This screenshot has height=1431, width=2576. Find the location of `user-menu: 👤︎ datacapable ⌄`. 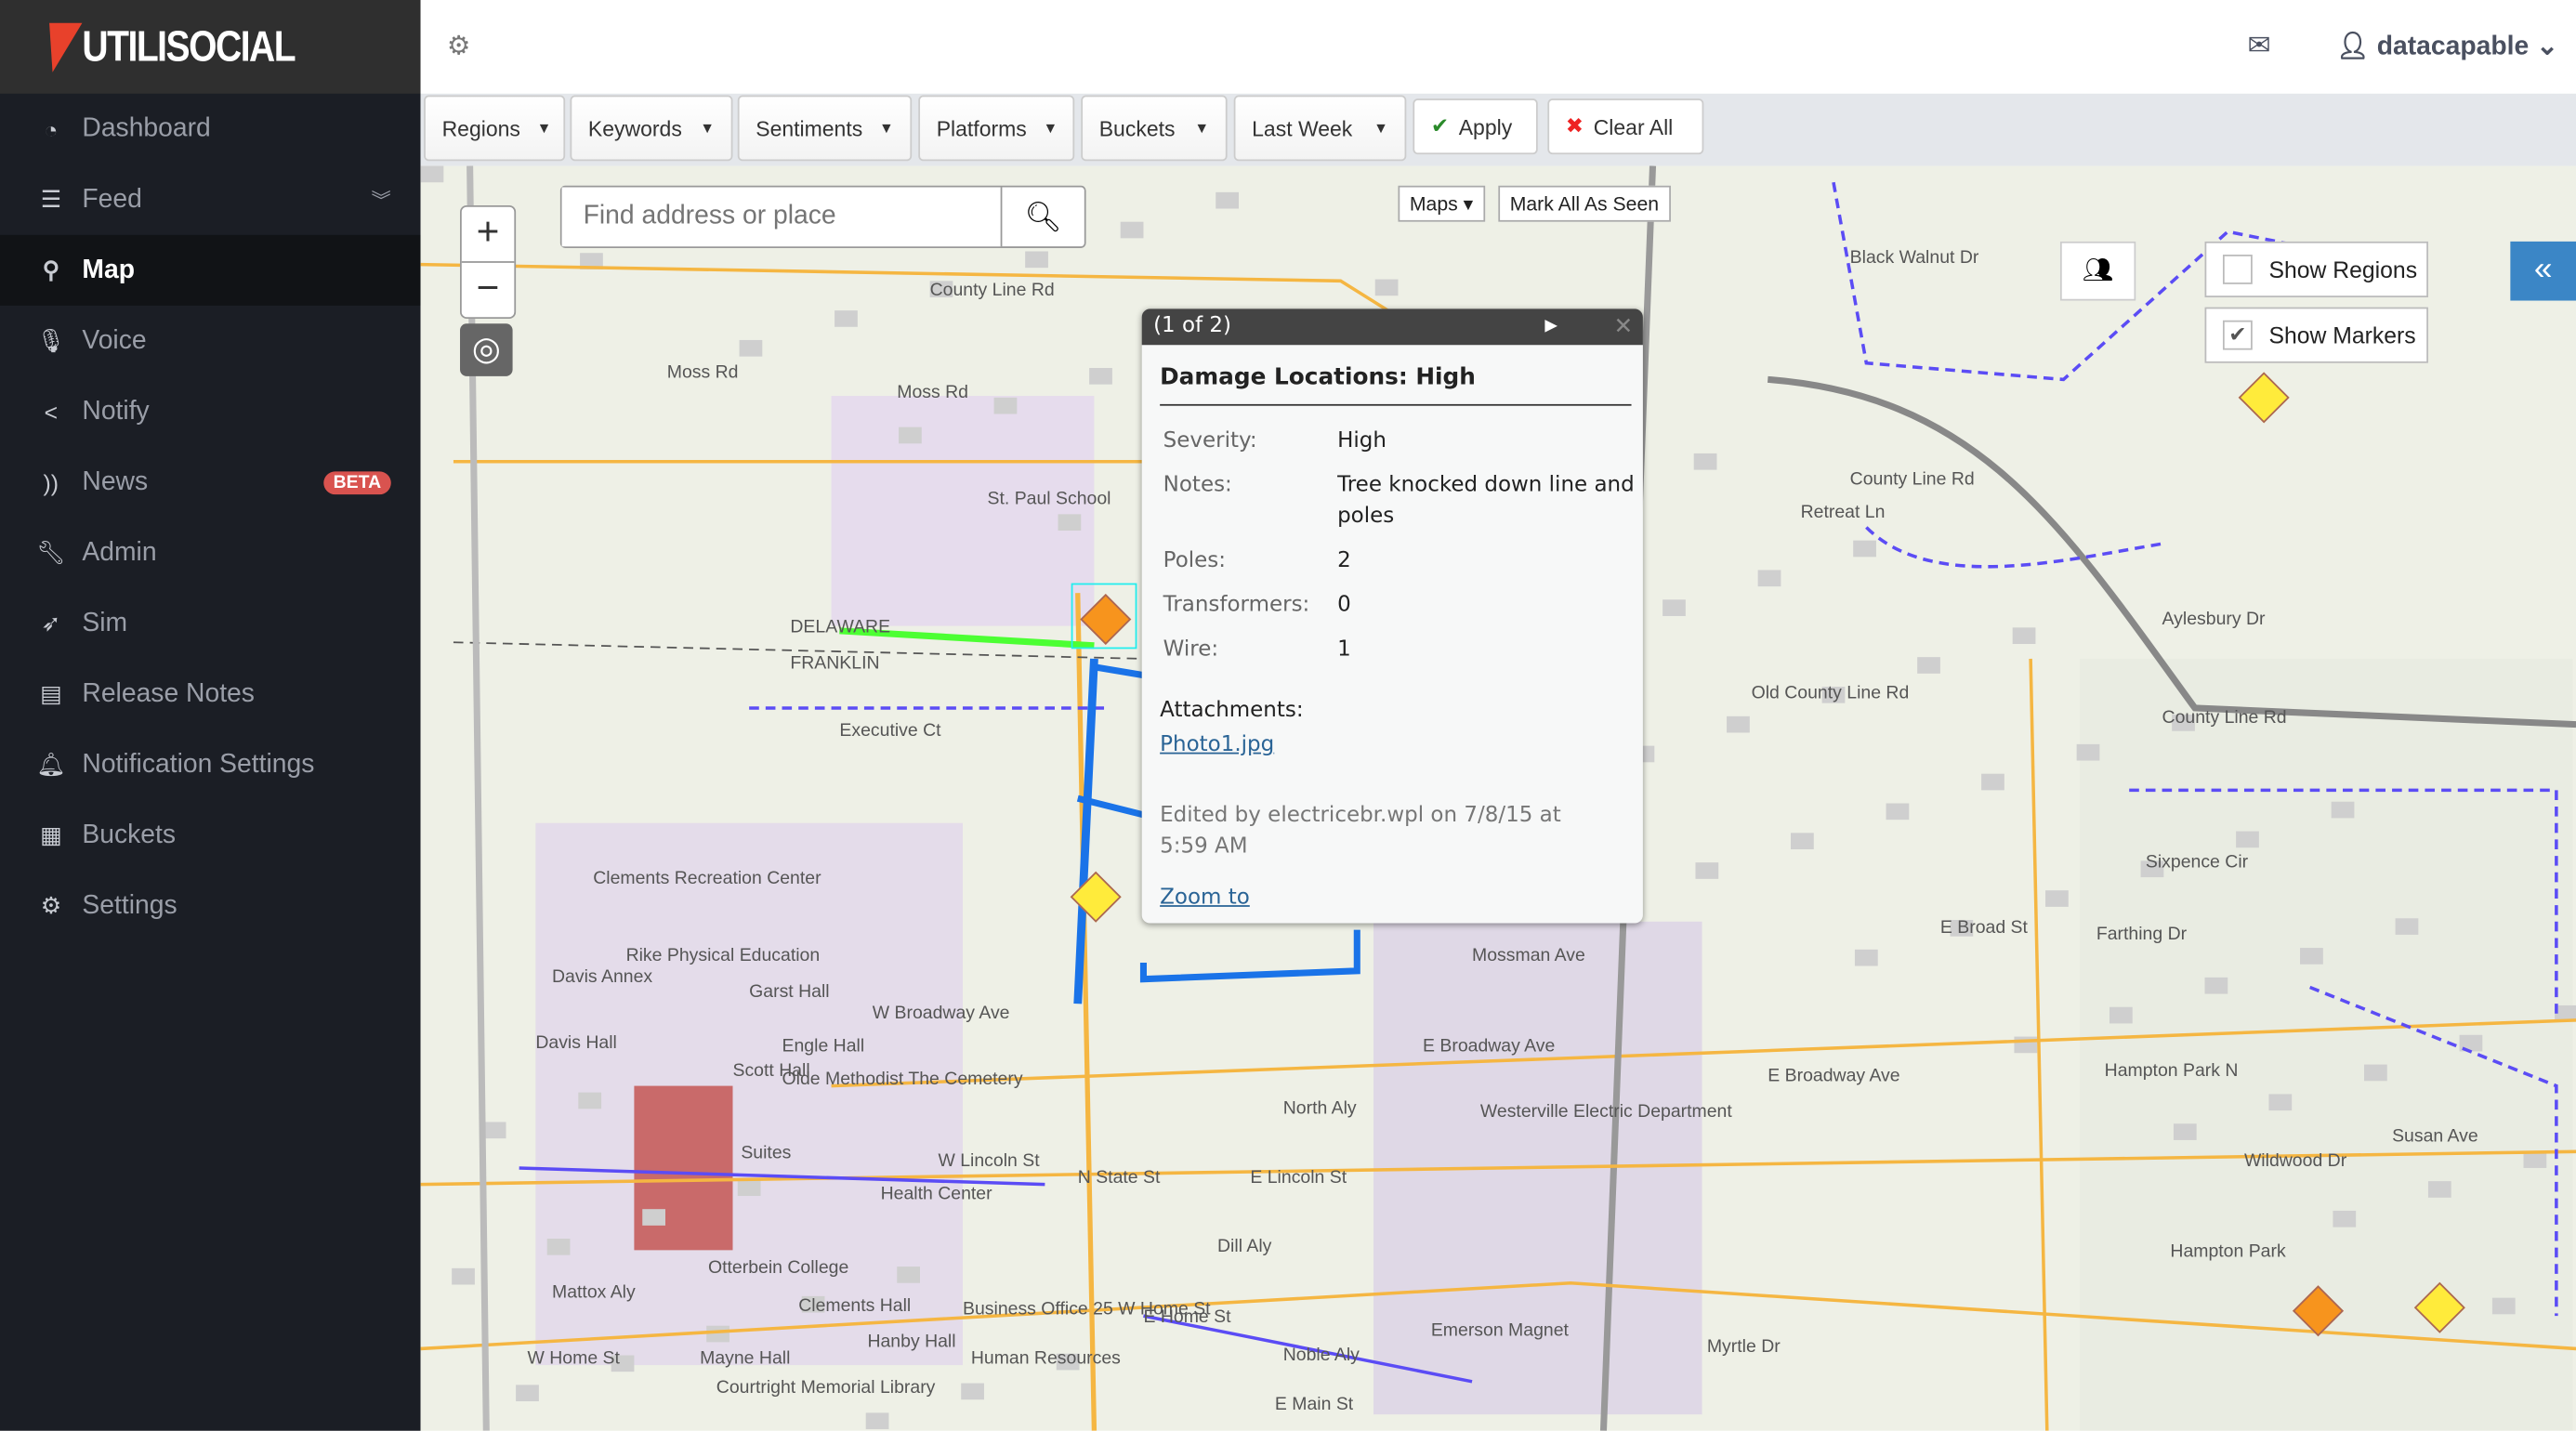

user-menu: 👤︎ datacapable ⌄ is located at coordinates (2447, 46).